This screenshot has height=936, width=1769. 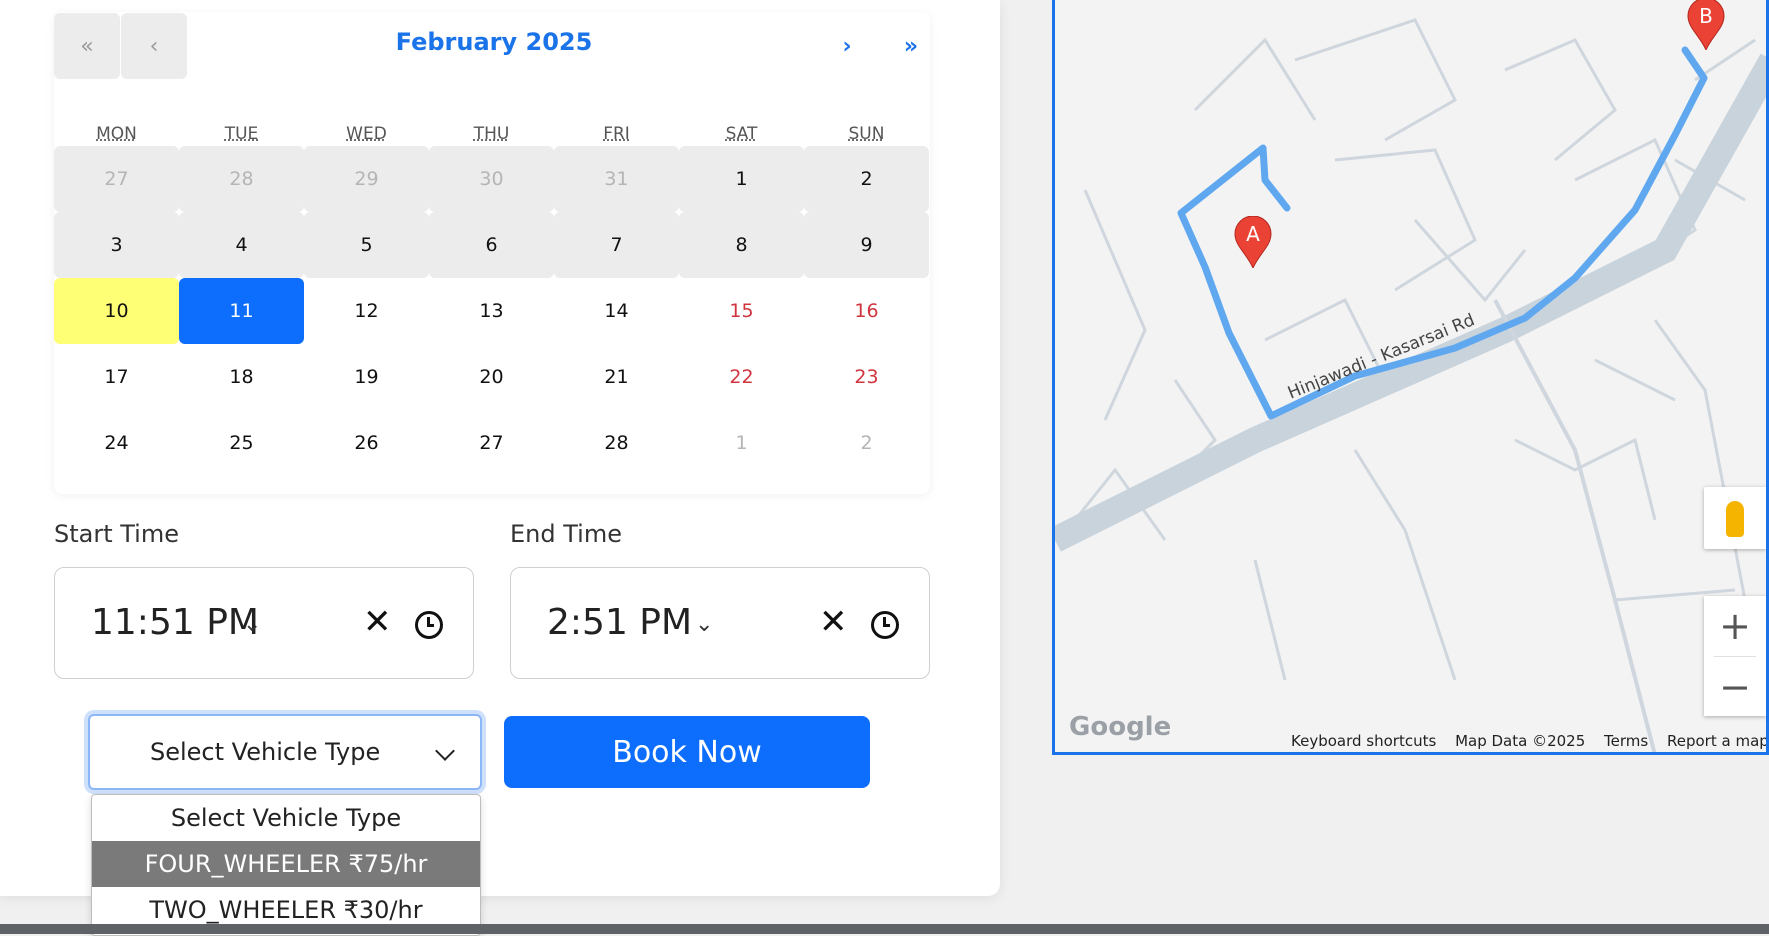 I want to click on weekday-header: FRI, so click(x=616, y=134).